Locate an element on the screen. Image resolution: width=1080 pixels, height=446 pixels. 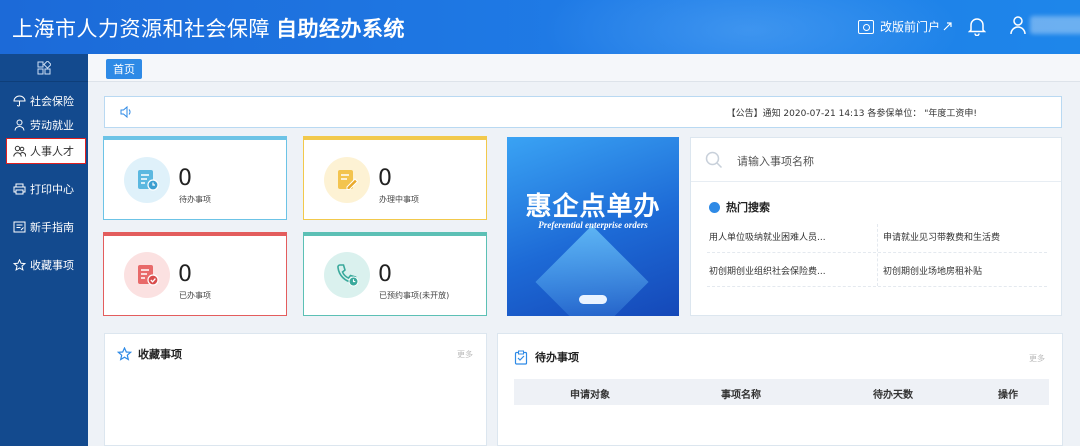
reserved-circle is located at coordinates (347, 275).